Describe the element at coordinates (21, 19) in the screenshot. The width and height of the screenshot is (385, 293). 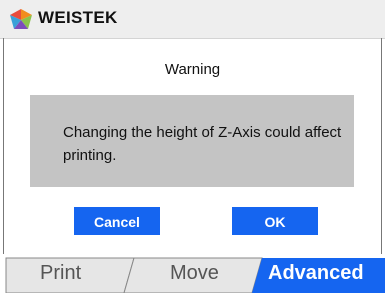
I see `weistek-logo-icon` at that location.